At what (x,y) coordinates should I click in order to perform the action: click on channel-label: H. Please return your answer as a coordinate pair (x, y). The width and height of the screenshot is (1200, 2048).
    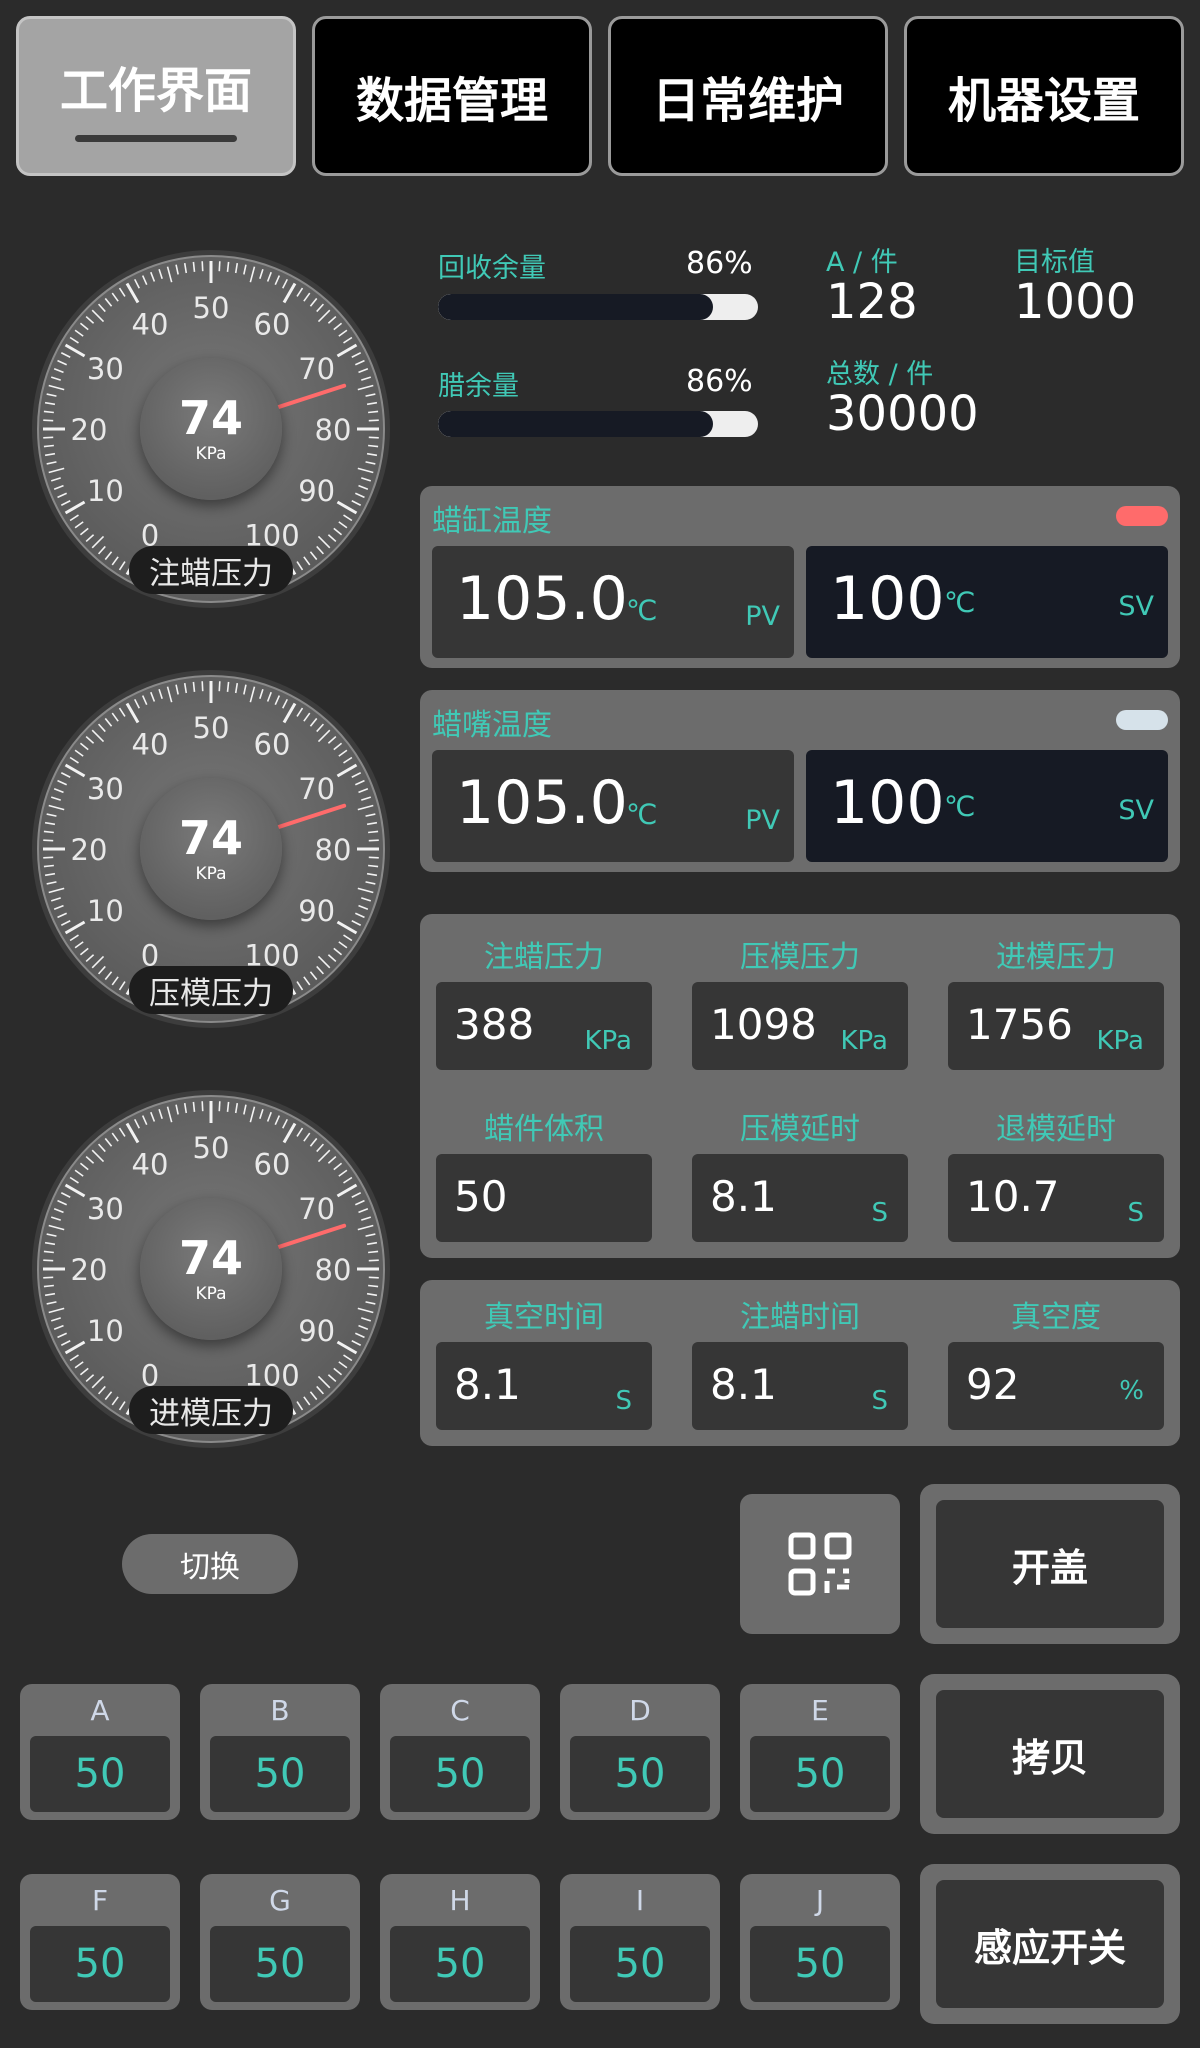
    Looking at the image, I should click on (460, 1900).